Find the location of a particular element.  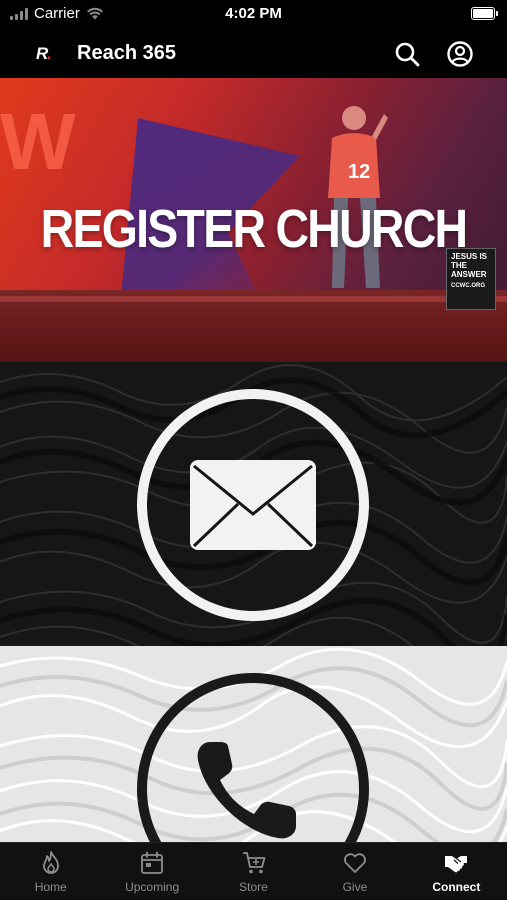

battery-icon is located at coordinates (484, 13).